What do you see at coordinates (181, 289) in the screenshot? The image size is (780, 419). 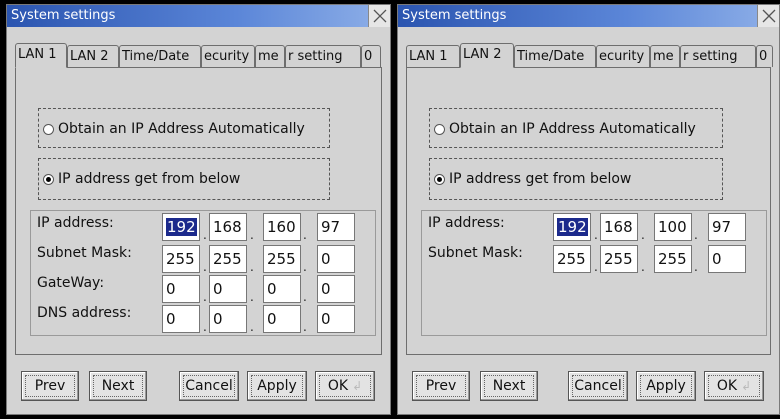 I see `gateway-octet-1: 0` at bounding box center [181, 289].